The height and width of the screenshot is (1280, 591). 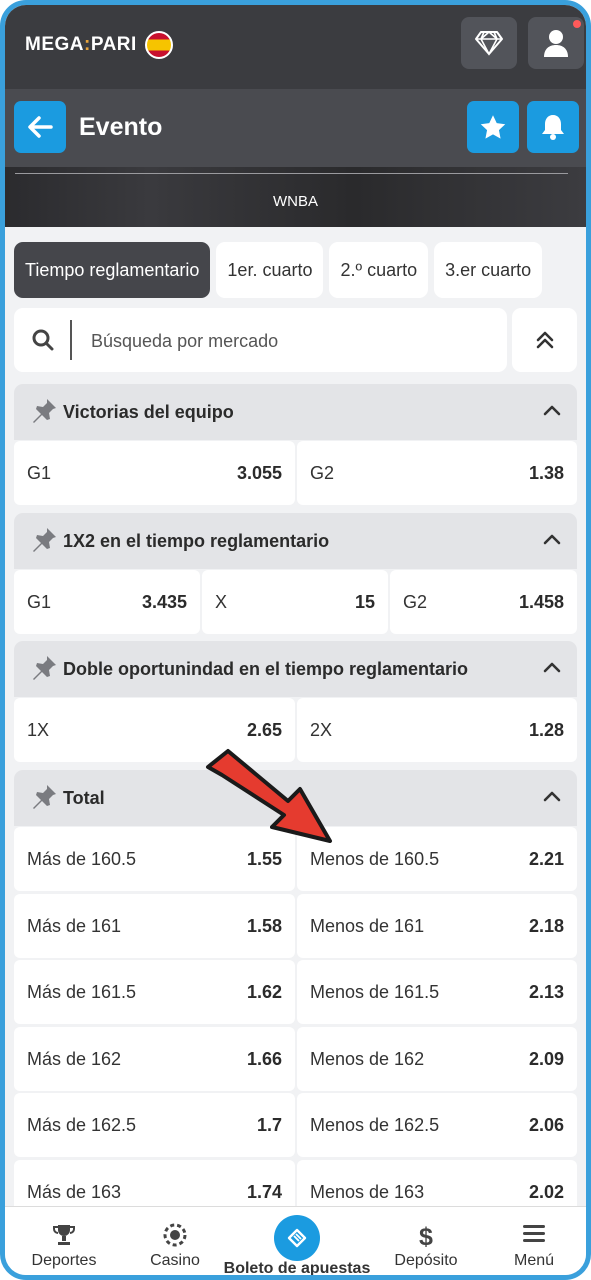 I want to click on odd-button: Menos de 161.5 2.13, so click(x=437, y=992).